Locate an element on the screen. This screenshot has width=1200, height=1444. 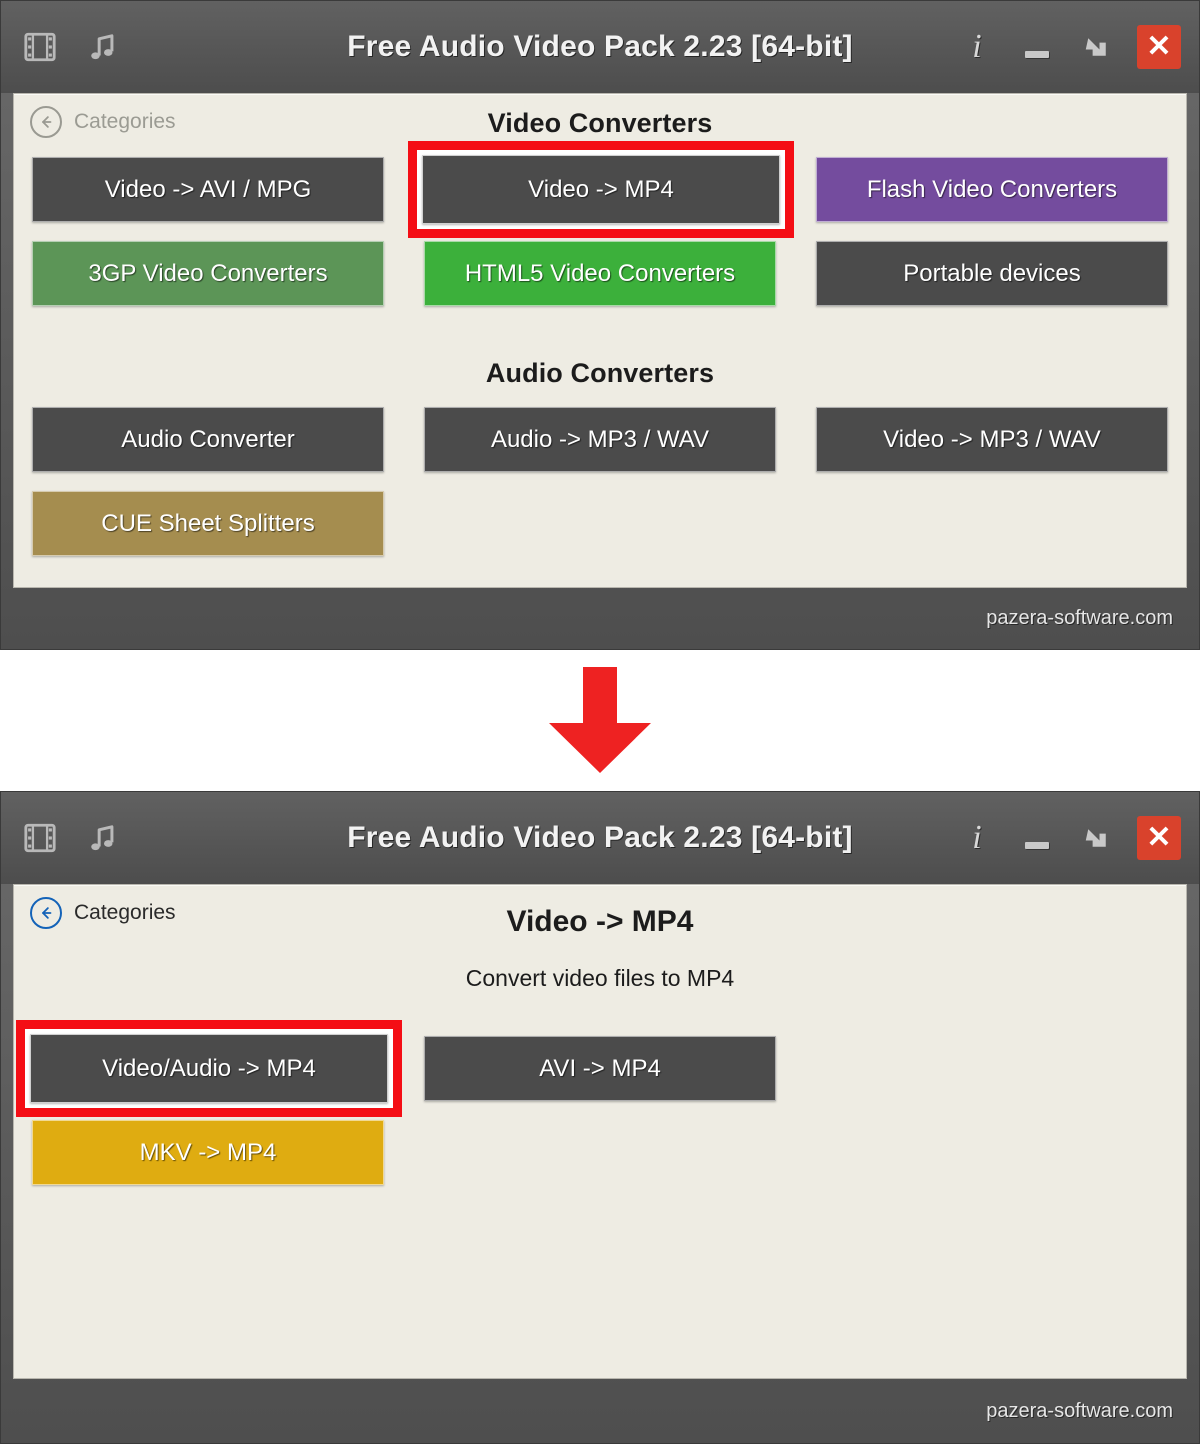
page-title: Video -> MP4 is located at coordinates (600, 921).